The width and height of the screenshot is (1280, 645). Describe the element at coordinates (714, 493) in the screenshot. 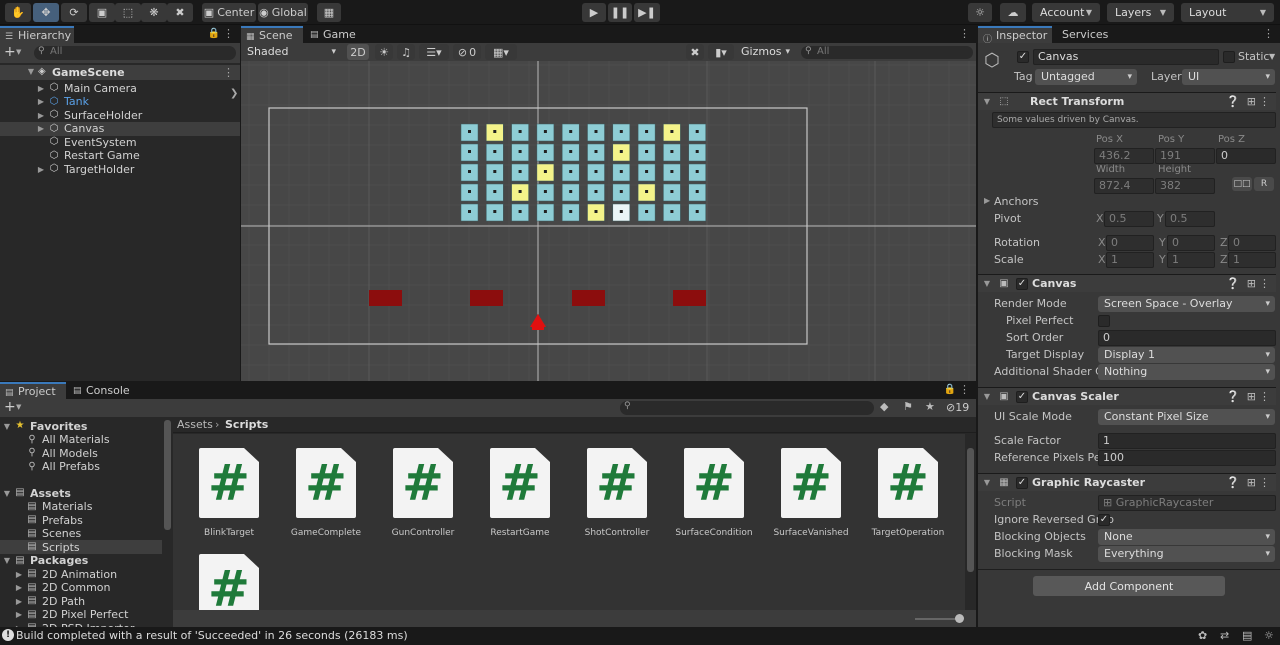

I see `script-asset: # SurfaceCondition` at that location.